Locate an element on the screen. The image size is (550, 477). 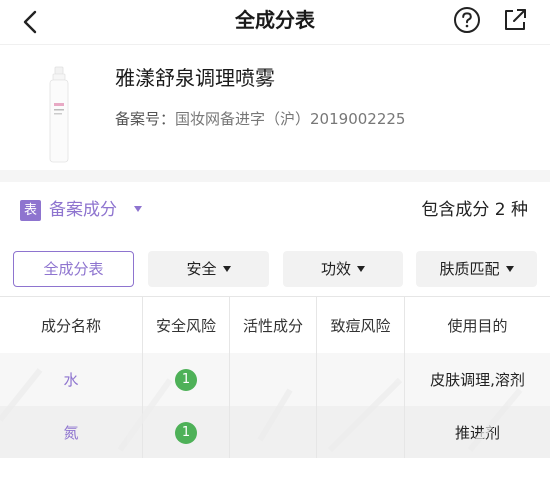
product-name: 雅漾舒泉调理喷雾 is located at coordinates (195, 78).